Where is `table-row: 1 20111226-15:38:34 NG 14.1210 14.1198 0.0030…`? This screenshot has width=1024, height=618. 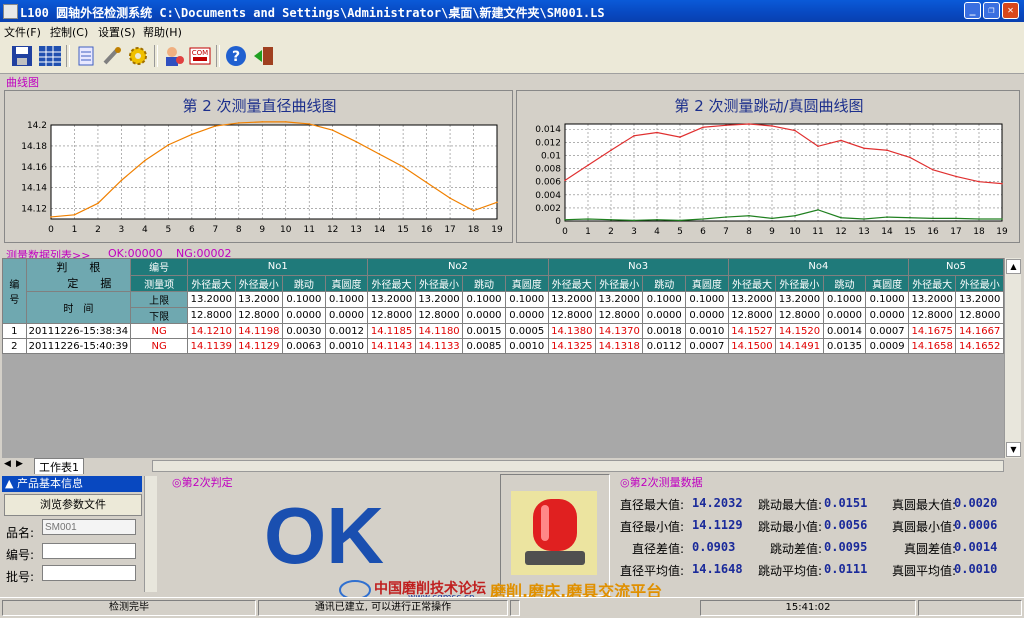 table-row: 1 20111226-15:38:34 NG 14.1210 14.1198 0.0030… is located at coordinates (503, 331).